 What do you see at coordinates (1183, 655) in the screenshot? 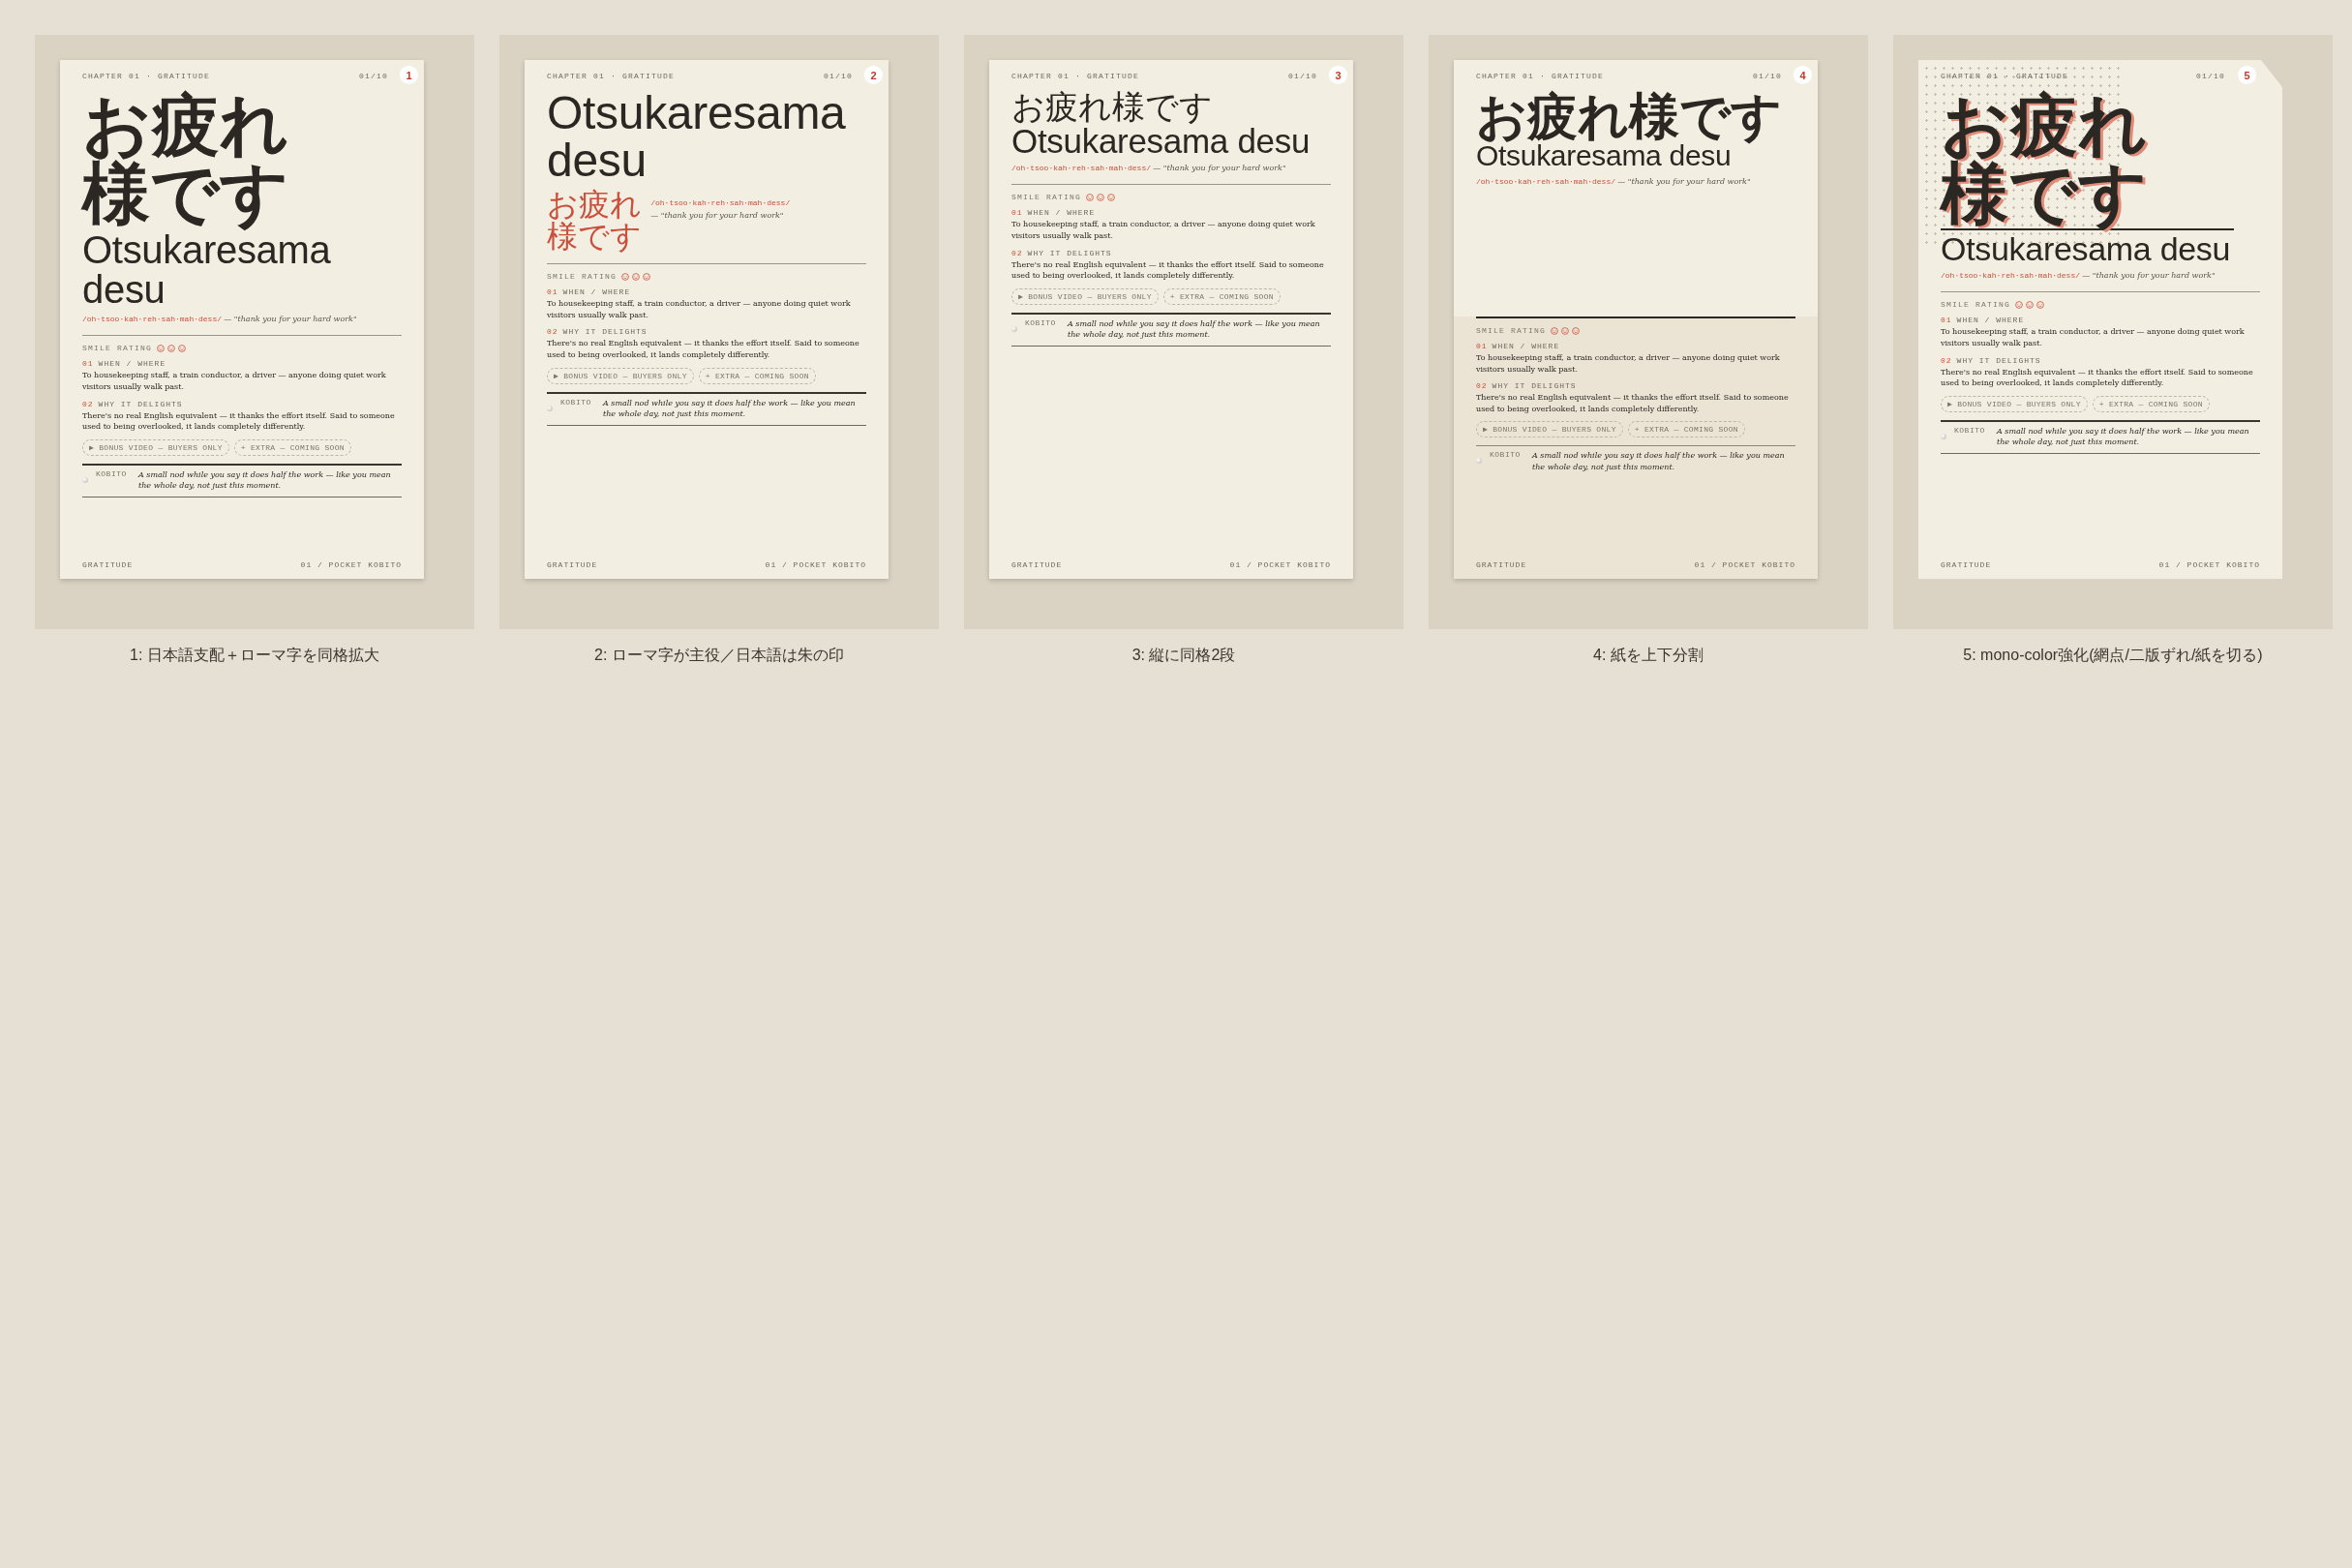
I see `variant-caption: 3: 縦に同格2段` at bounding box center [1183, 655].